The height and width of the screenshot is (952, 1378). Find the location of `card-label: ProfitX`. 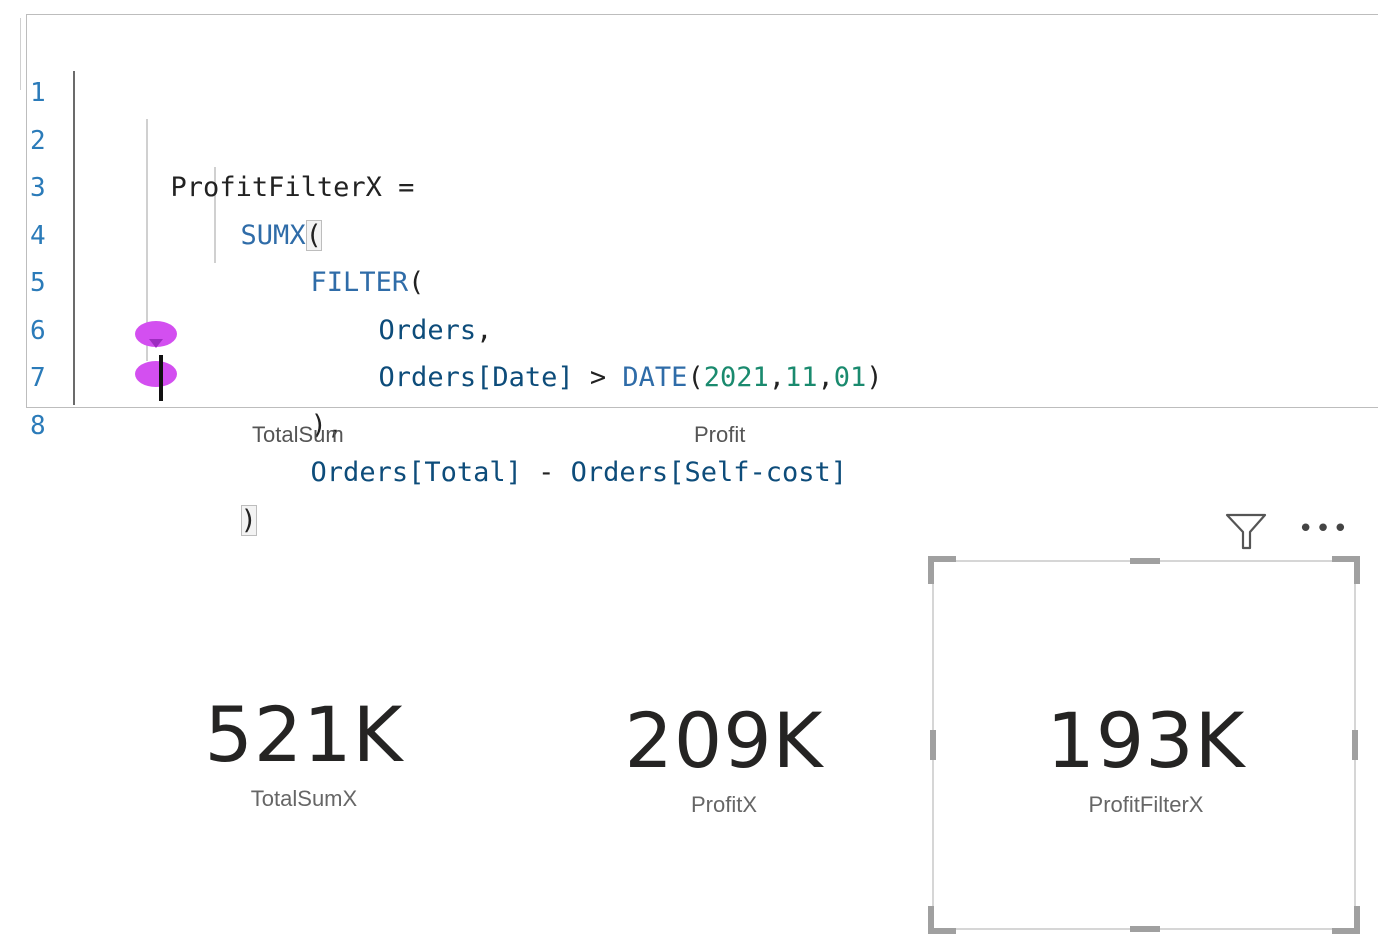

card-label: ProfitX is located at coordinates (724, 804).